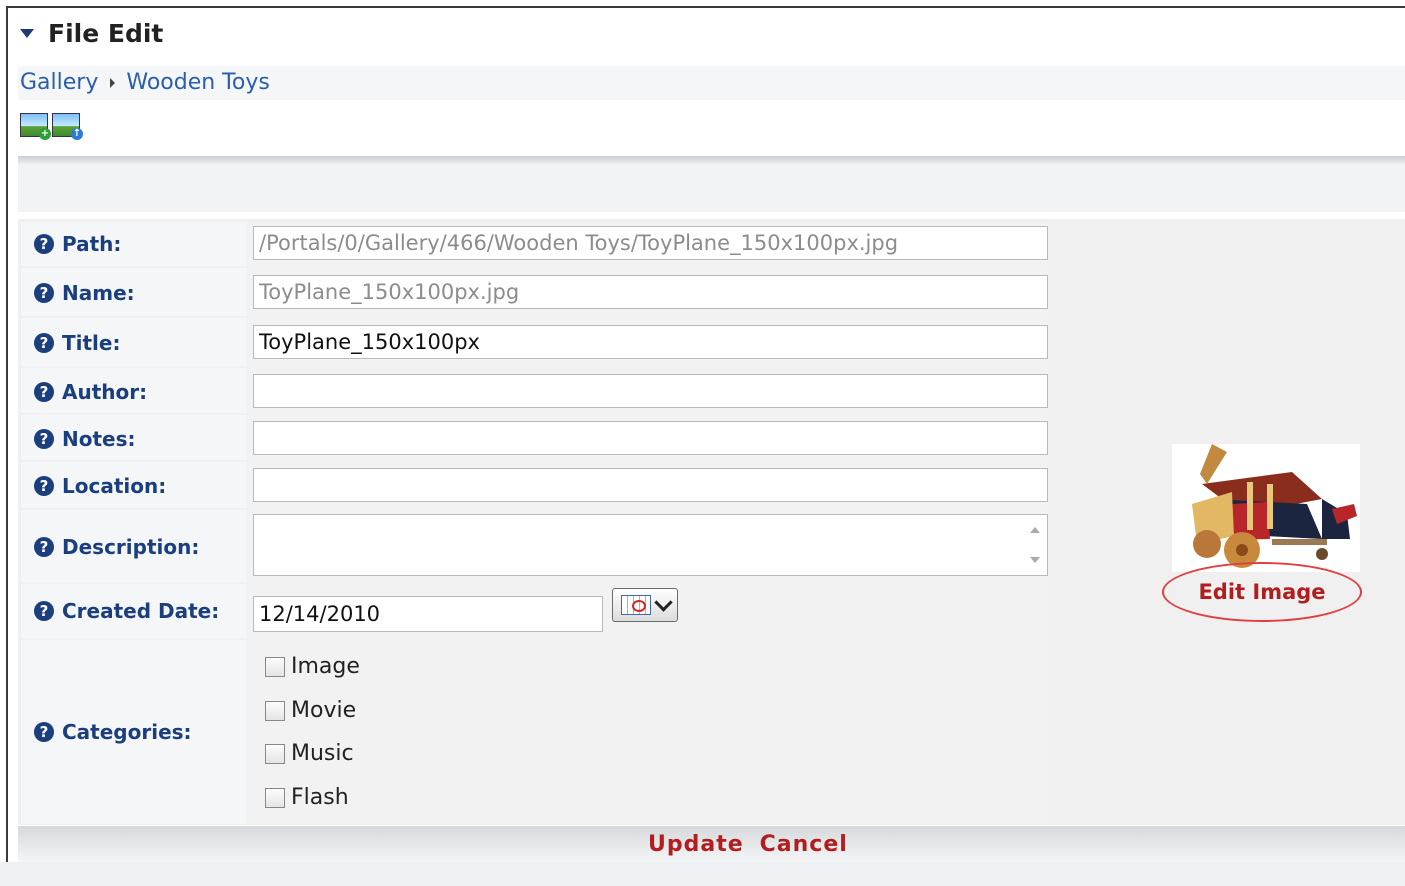 The height and width of the screenshot is (886, 1405). What do you see at coordinates (650, 342) in the screenshot?
I see `title-field` at bounding box center [650, 342].